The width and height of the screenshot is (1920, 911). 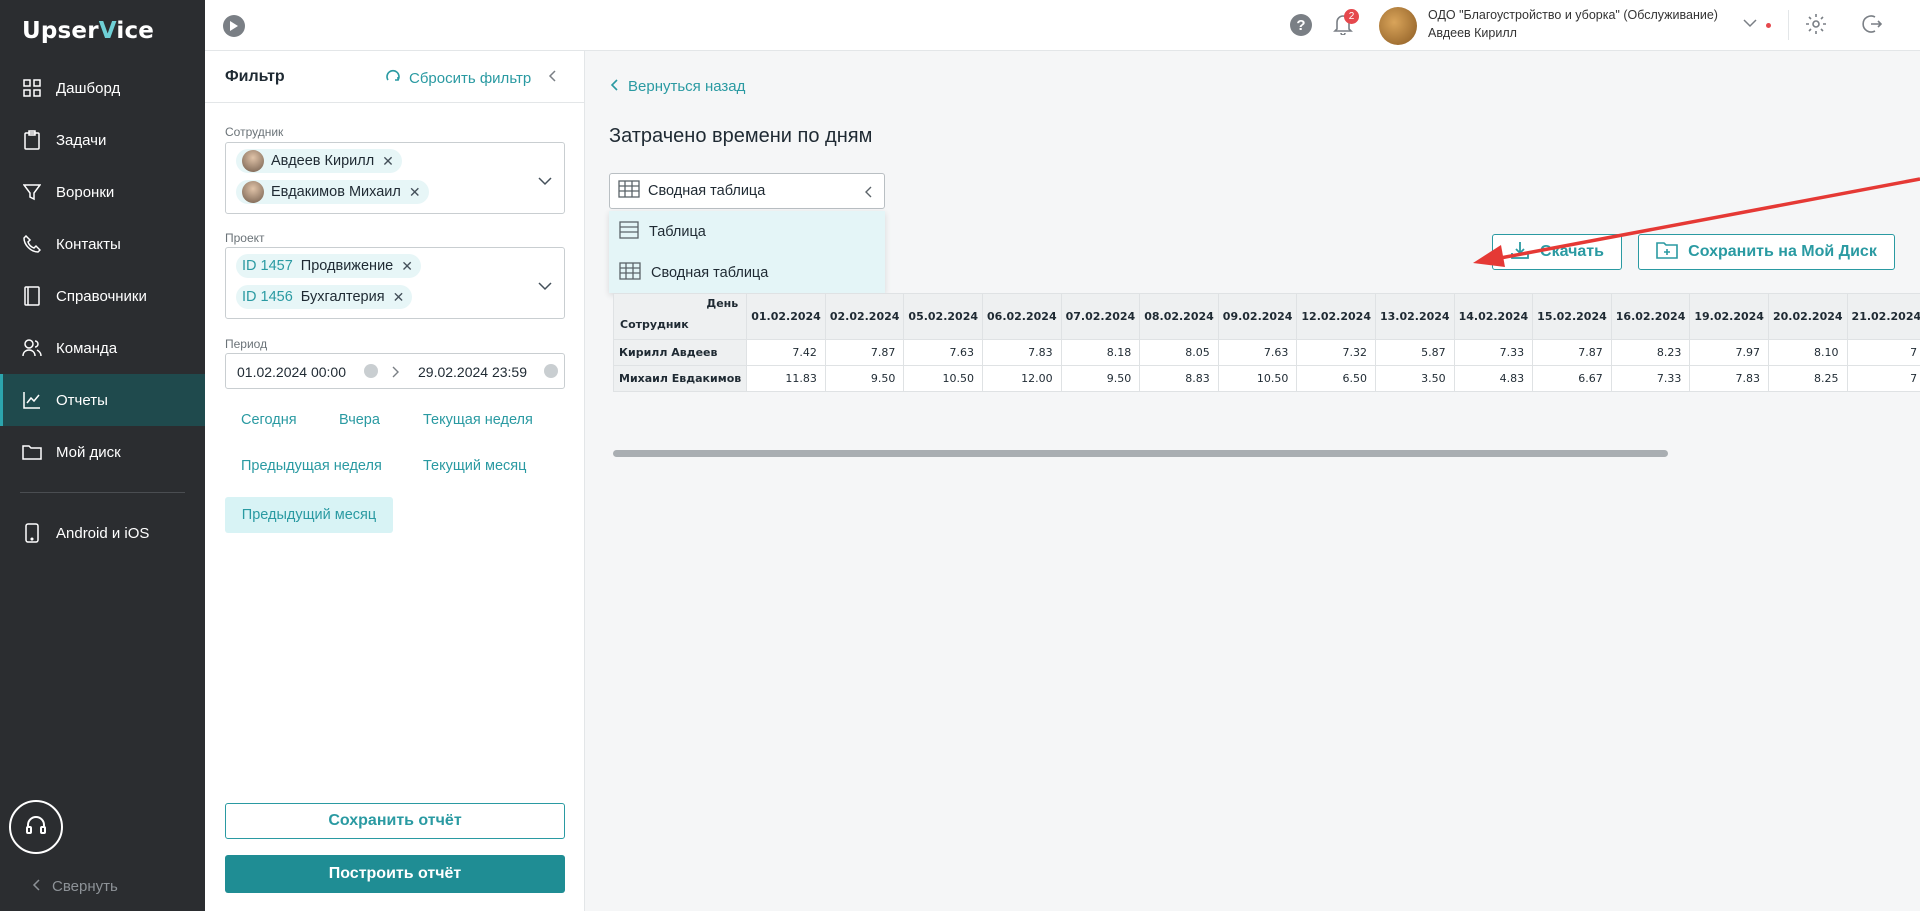 What do you see at coordinates (254, 132) in the screenshot?
I see `employee-label: Сотрудник` at bounding box center [254, 132].